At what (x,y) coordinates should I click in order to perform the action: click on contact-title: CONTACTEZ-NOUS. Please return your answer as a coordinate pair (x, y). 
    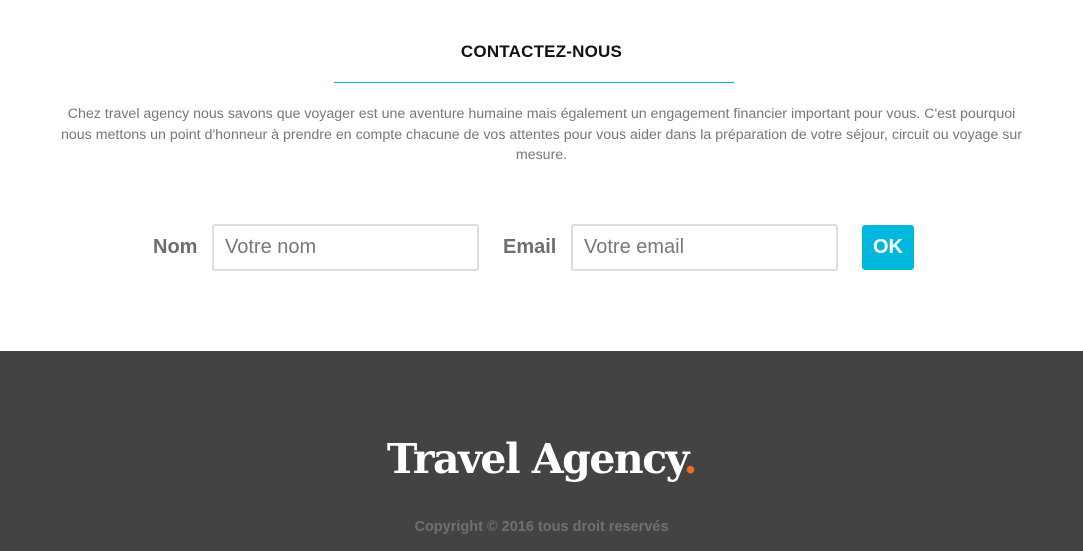
    Looking at the image, I should click on (541, 51).